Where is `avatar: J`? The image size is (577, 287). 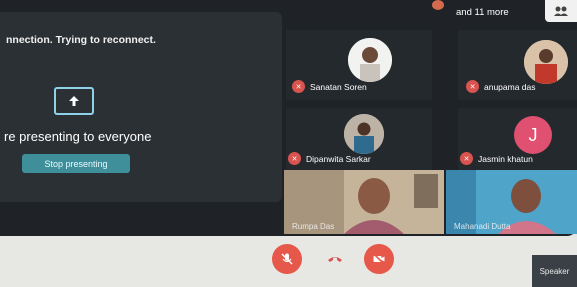
avatar: J is located at coordinates (533, 135).